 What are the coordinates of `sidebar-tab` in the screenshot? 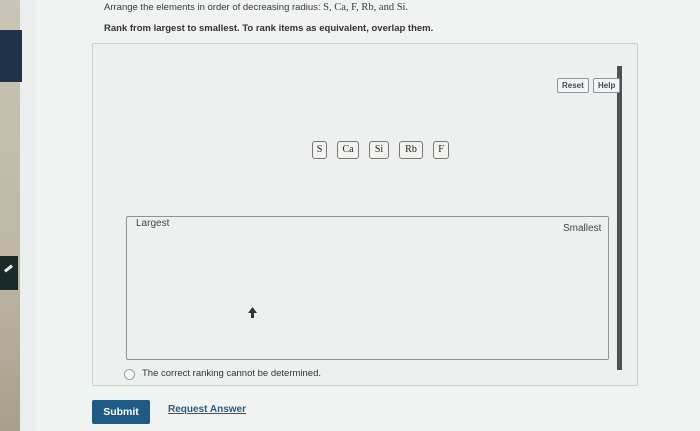 It's located at (11, 56).